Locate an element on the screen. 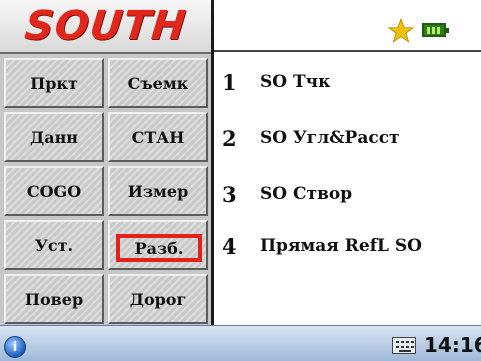 The height and width of the screenshot is (361, 481). menu-button-label: Съемк is located at coordinates (158, 83).